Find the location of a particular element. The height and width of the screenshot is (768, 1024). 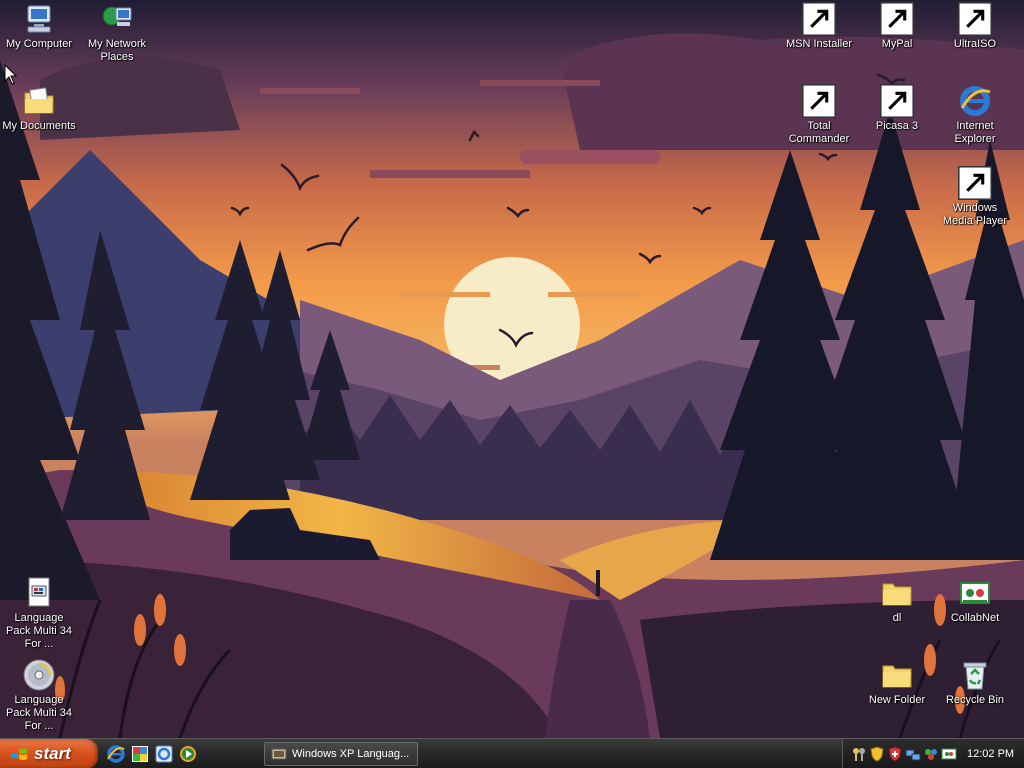

floppy-disk-icon is located at coordinates (819, 101).